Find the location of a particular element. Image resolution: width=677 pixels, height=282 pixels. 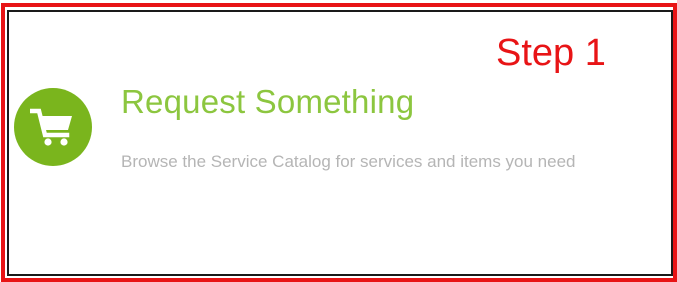

step-label: Step 1 is located at coordinates (551, 53).